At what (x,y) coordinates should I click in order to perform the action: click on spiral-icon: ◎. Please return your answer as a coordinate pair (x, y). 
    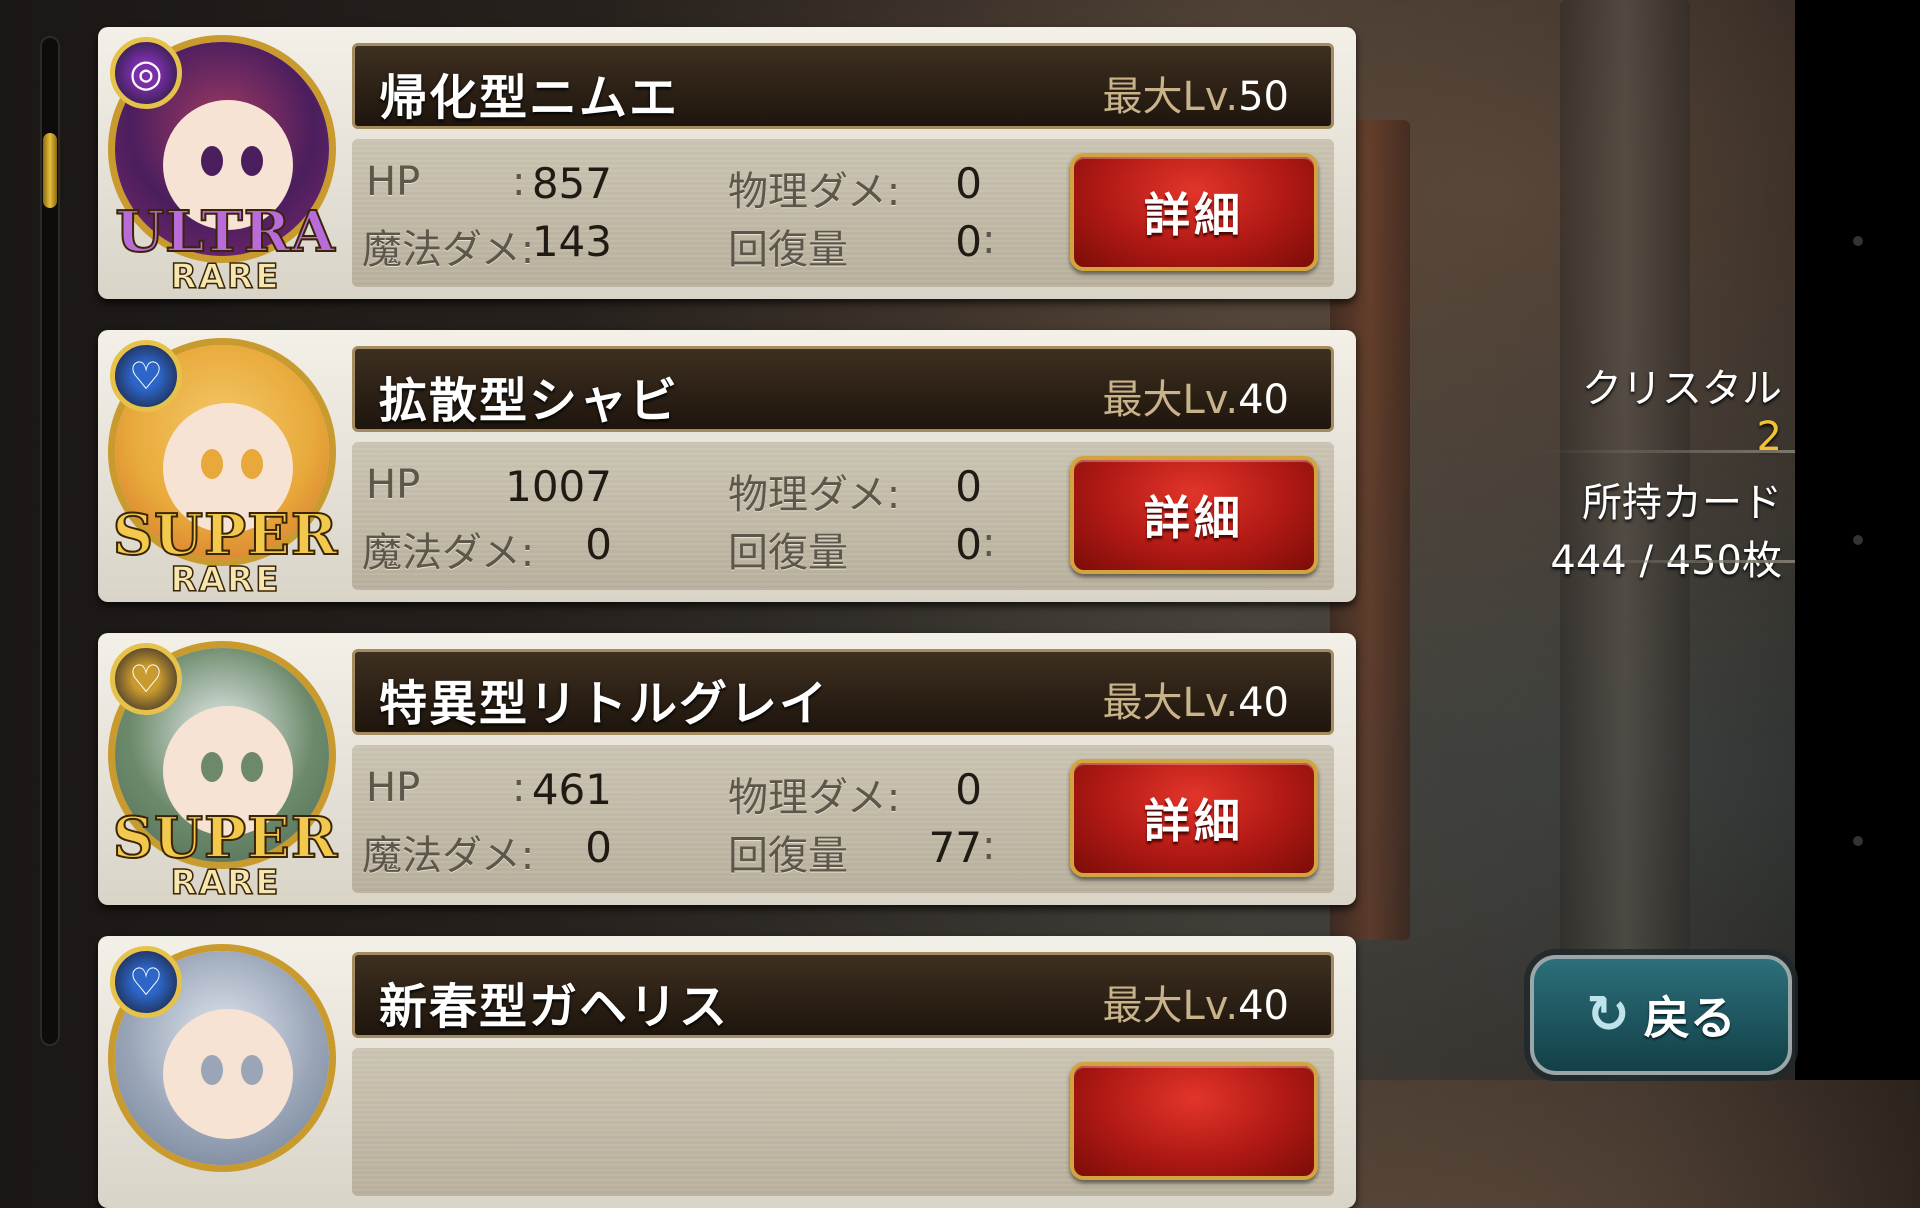
    Looking at the image, I should click on (146, 73).